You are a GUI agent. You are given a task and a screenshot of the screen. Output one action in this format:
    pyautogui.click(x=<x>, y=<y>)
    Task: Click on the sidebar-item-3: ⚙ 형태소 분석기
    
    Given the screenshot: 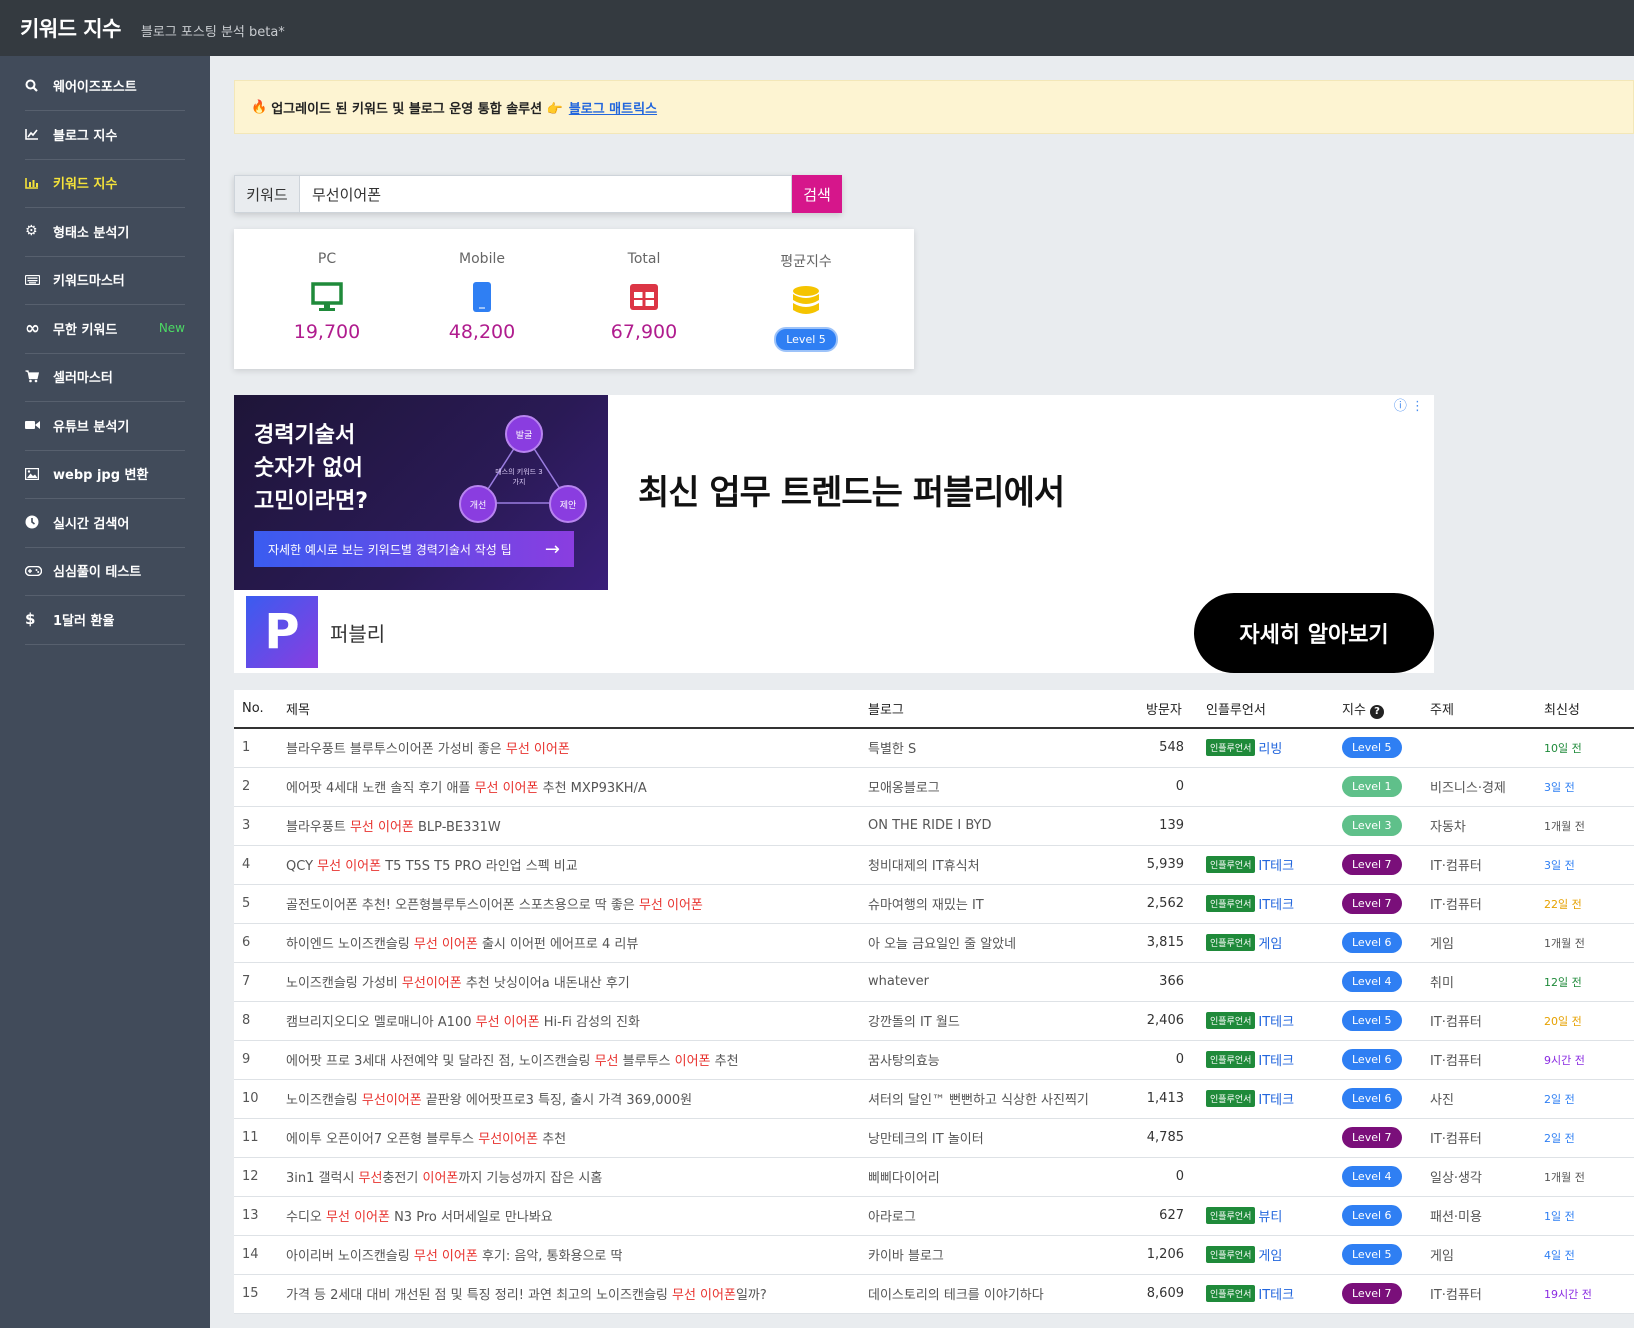 What is the action you would take?
    pyautogui.click(x=105, y=232)
    